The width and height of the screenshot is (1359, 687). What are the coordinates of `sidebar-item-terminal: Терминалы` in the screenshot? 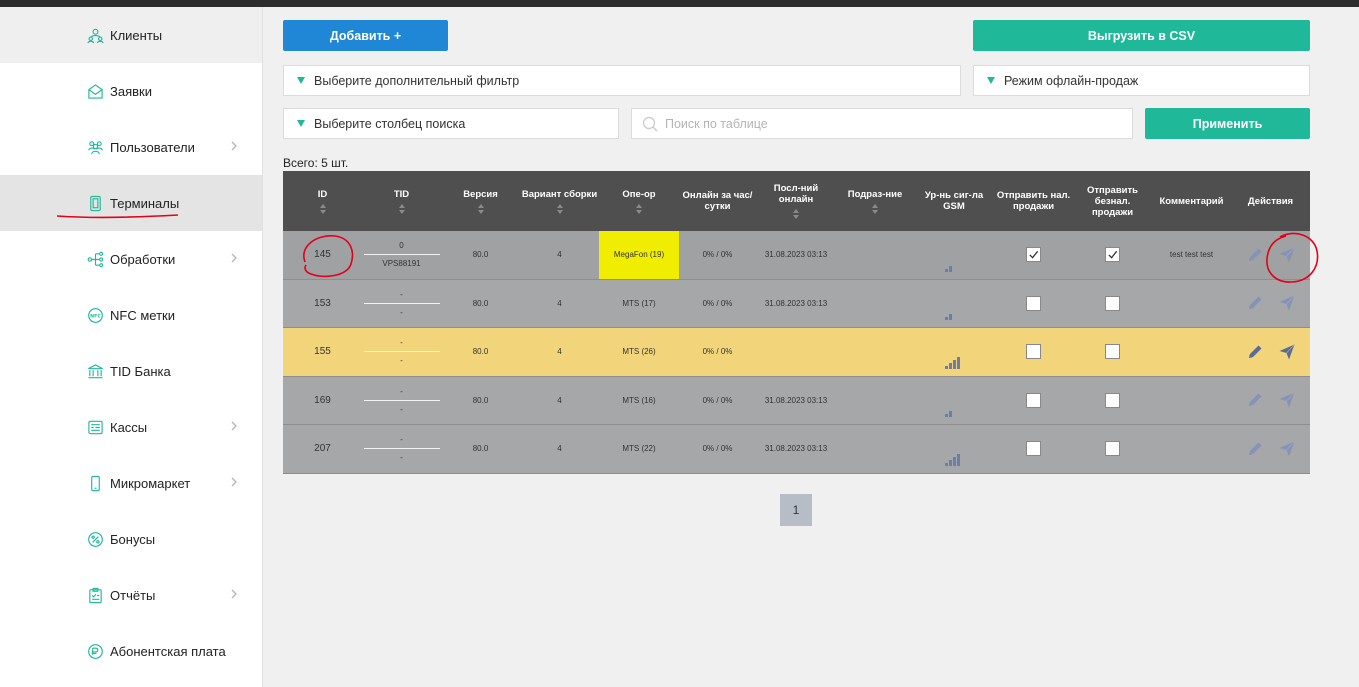 It's located at (131, 203).